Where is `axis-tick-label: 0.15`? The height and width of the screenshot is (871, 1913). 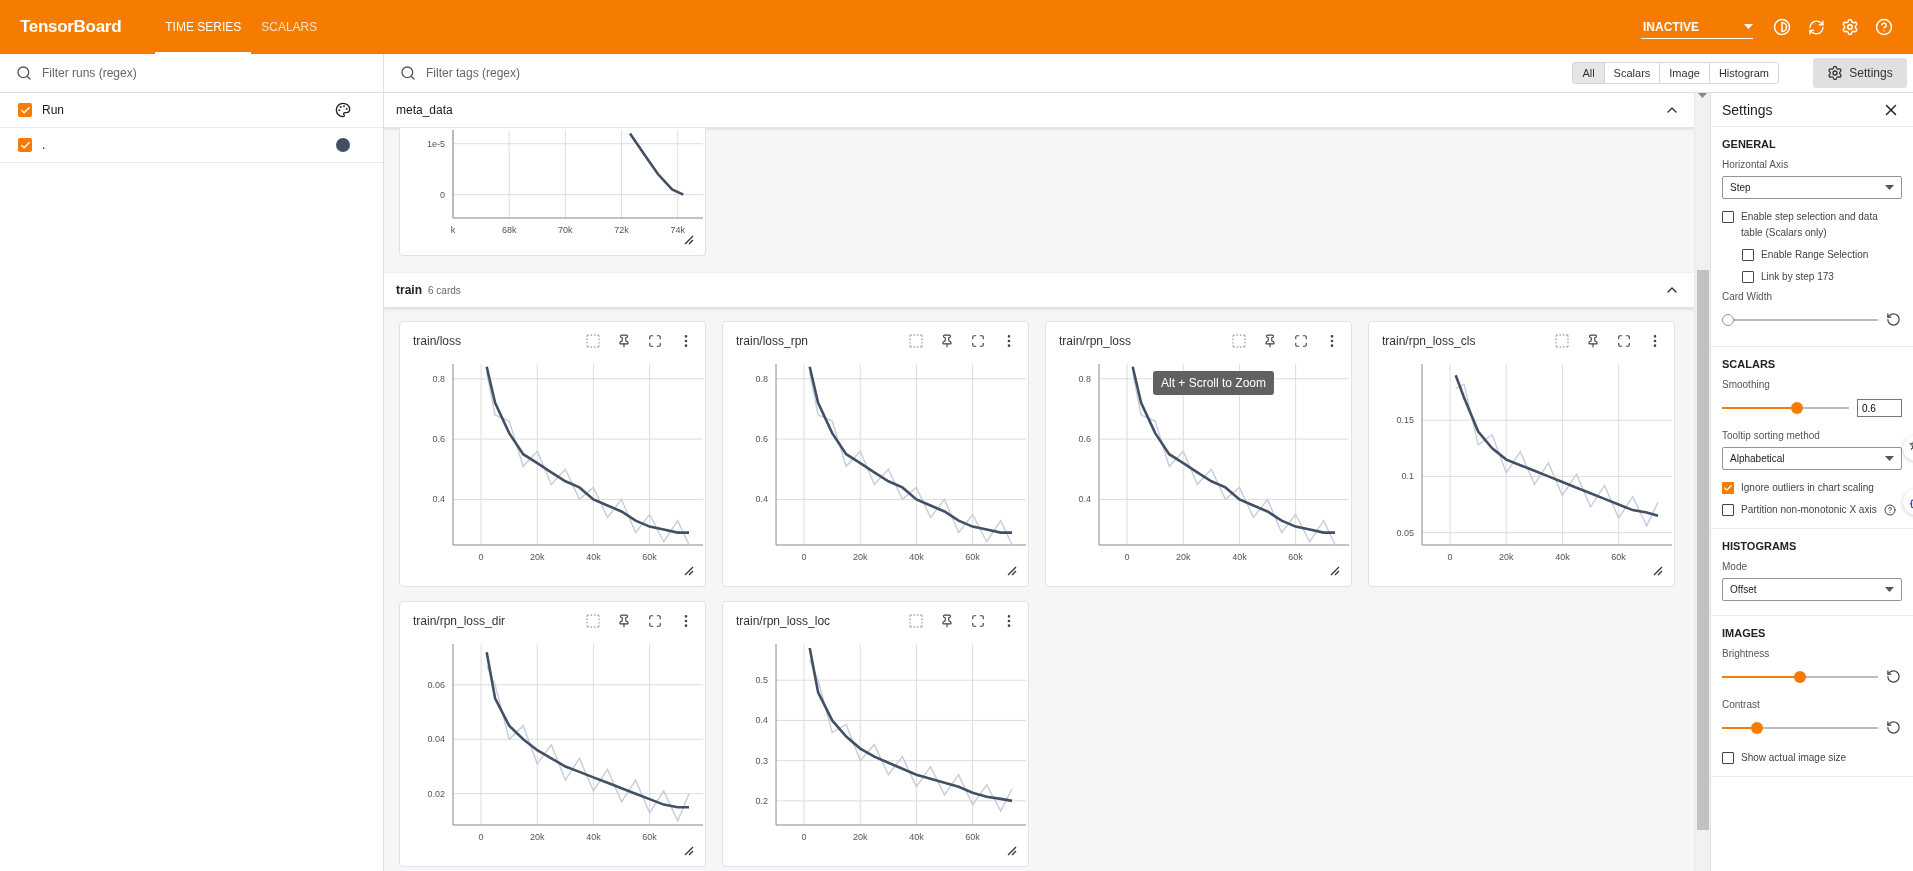 axis-tick-label: 0.15 is located at coordinates (1405, 420).